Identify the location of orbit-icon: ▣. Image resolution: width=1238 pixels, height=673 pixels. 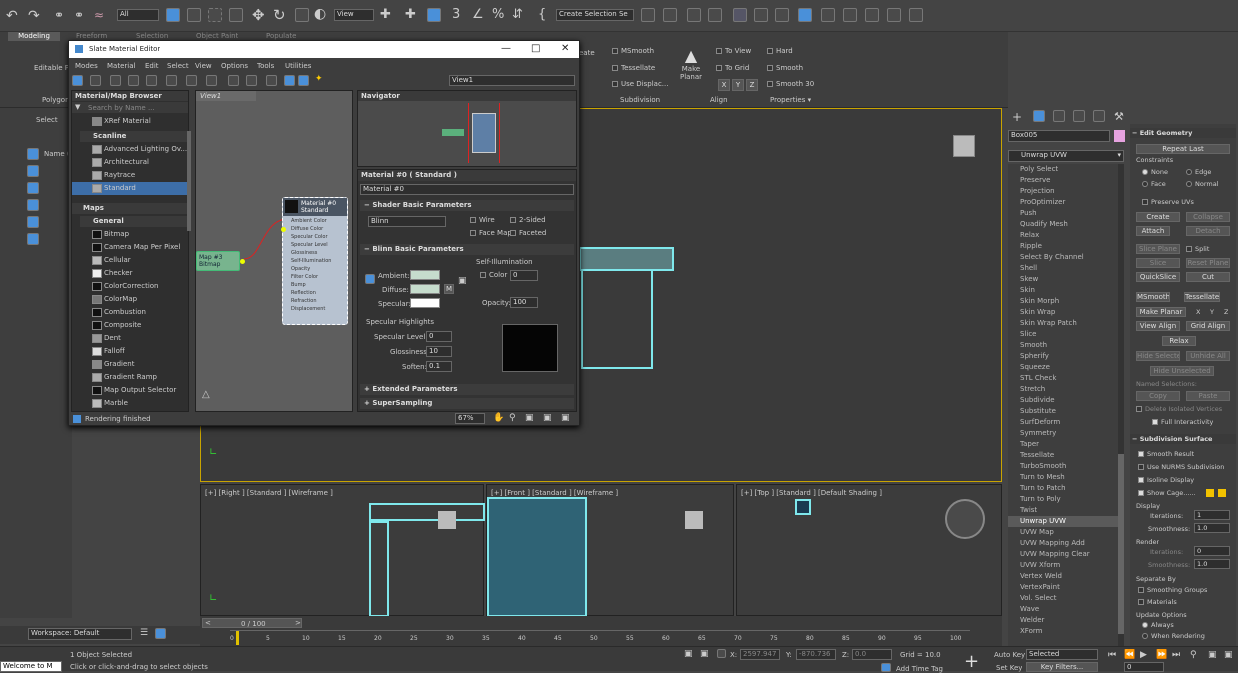
(1212, 655).